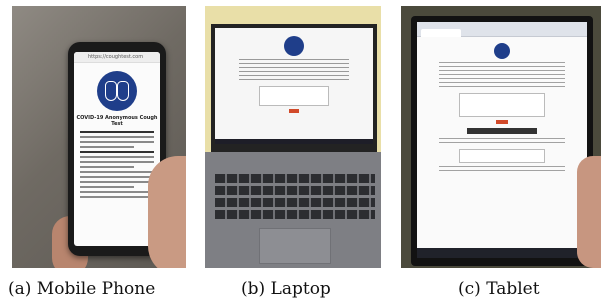 This screenshot has width=615, height=302. I want to click on laptop-display, so click(294, 88).